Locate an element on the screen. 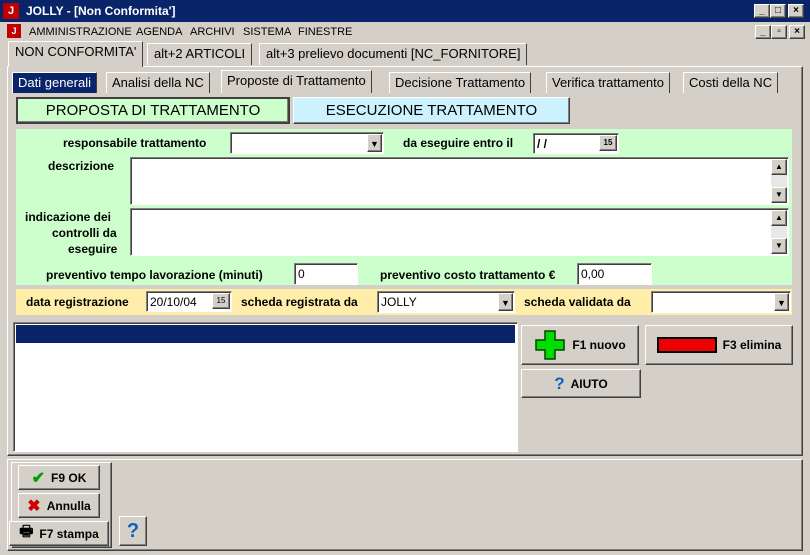 Image resolution: width=810 pixels, height=555 pixels. menu-amministrazione: AMMINISTRAZIONE is located at coordinates (80, 32).